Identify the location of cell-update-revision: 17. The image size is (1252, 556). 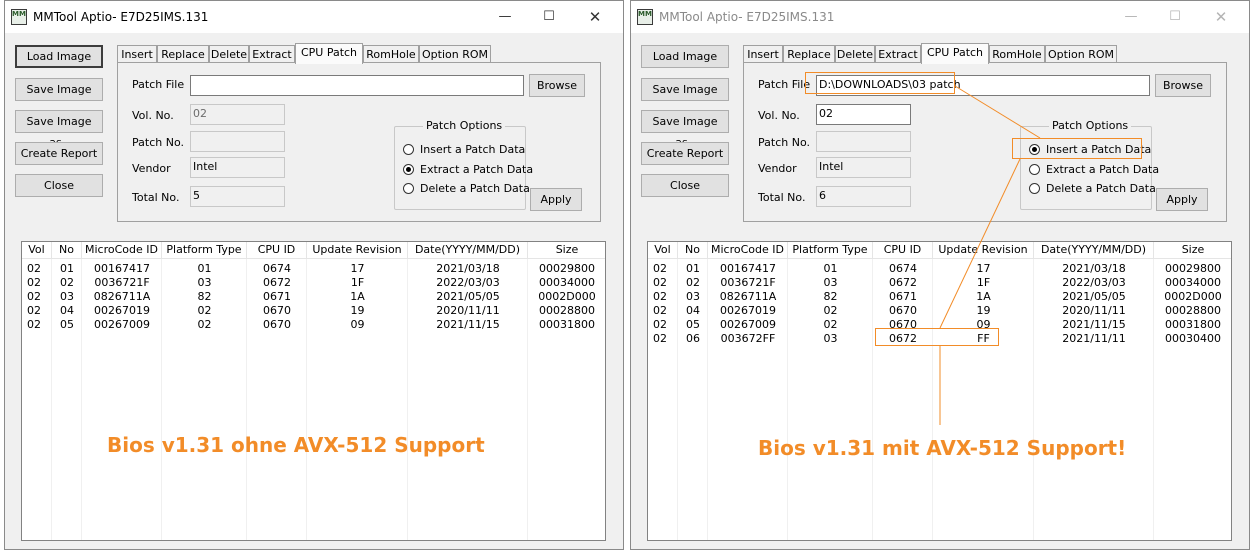
(357, 268).